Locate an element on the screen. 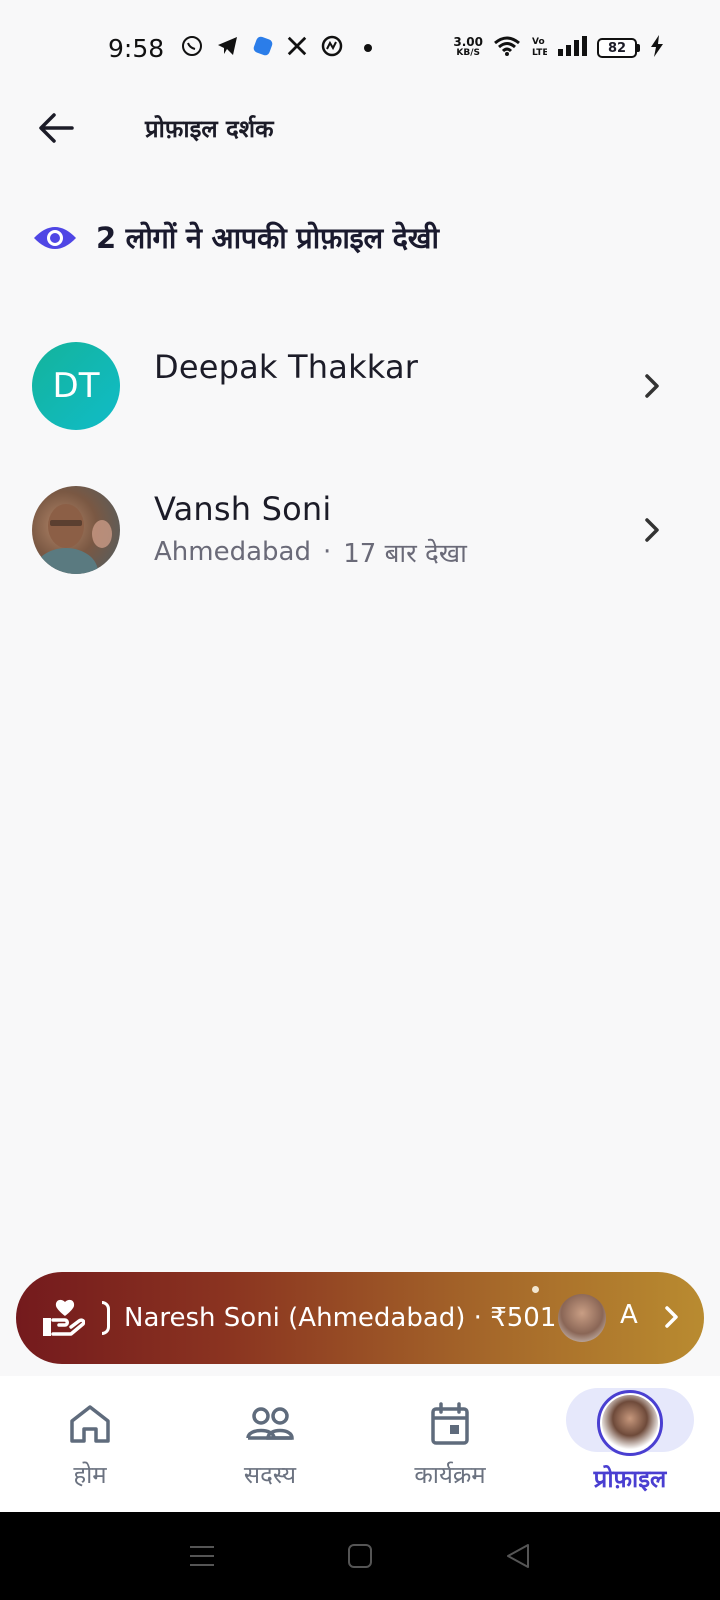 This screenshot has width=720, height=1600. nav-label: सदस्य is located at coordinates (270, 1475).